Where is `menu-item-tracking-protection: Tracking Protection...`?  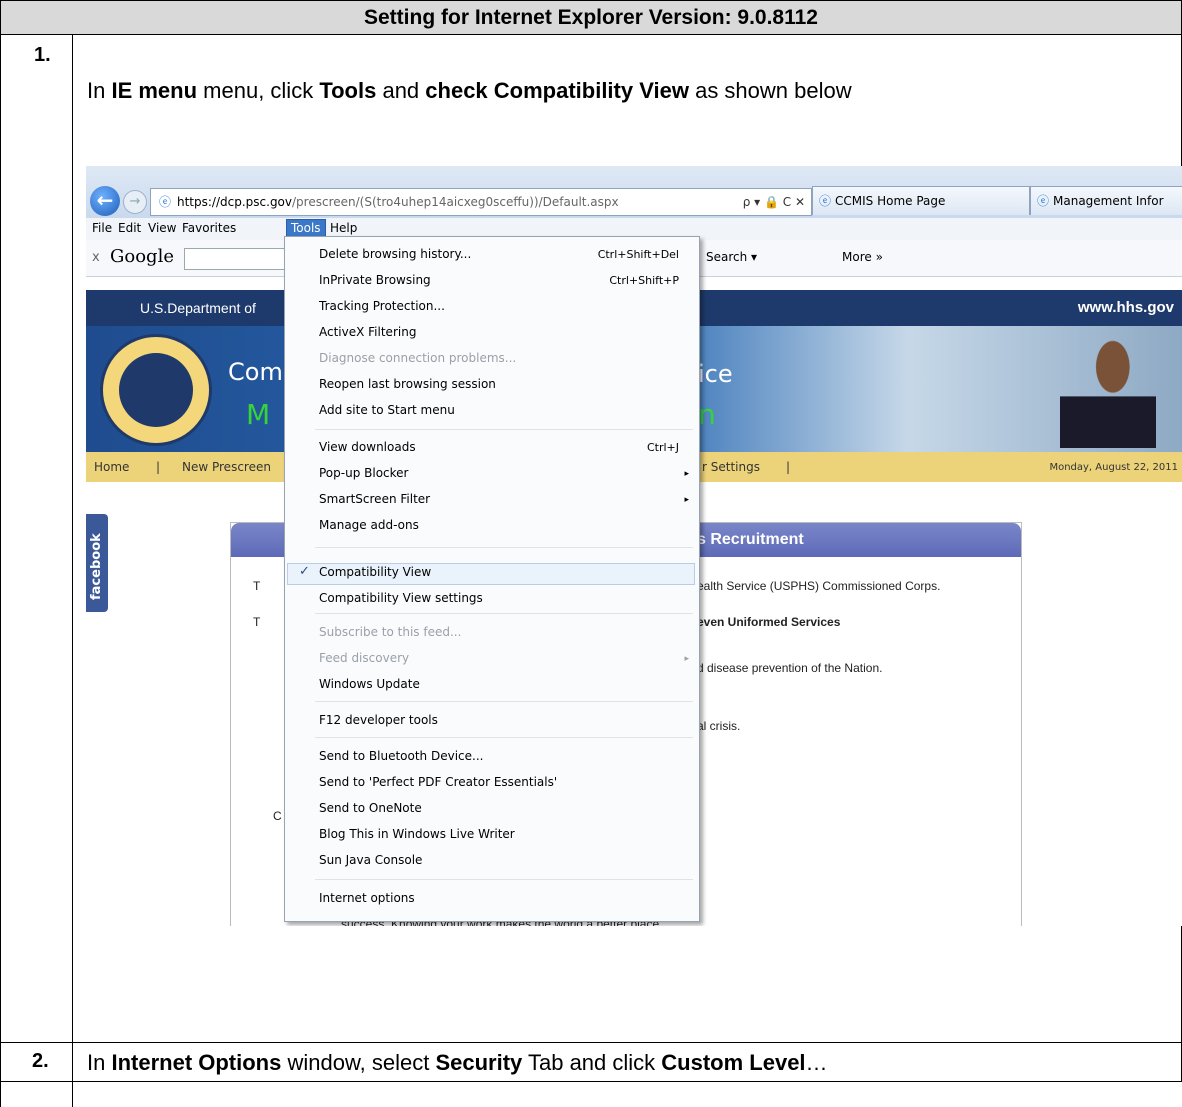 menu-item-tracking-protection: Tracking Protection... is located at coordinates (382, 306).